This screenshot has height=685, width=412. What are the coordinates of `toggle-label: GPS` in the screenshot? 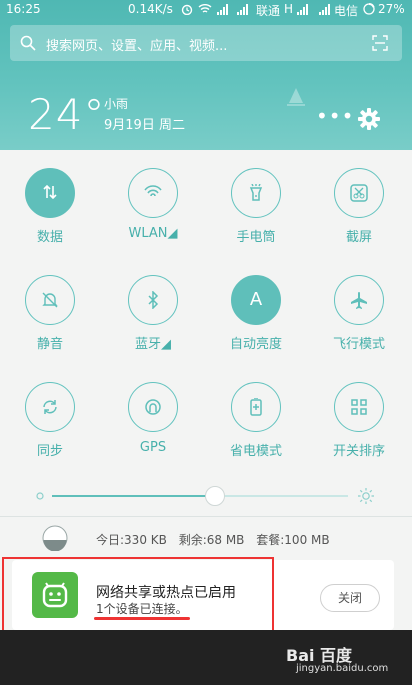 It's located at (153, 447).